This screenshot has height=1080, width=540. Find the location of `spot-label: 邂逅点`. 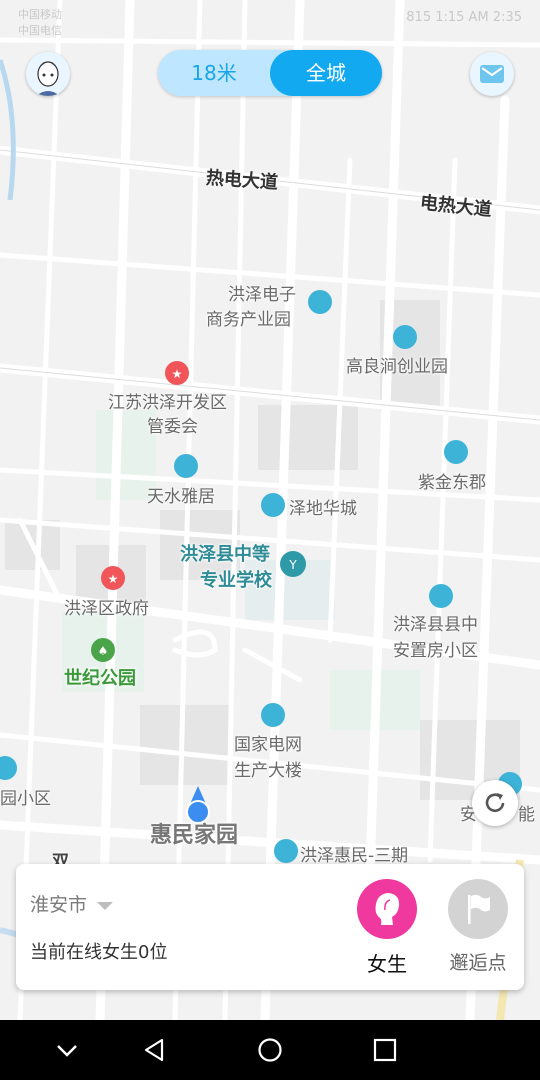

spot-label: 邂逅点 is located at coordinates (478, 963).